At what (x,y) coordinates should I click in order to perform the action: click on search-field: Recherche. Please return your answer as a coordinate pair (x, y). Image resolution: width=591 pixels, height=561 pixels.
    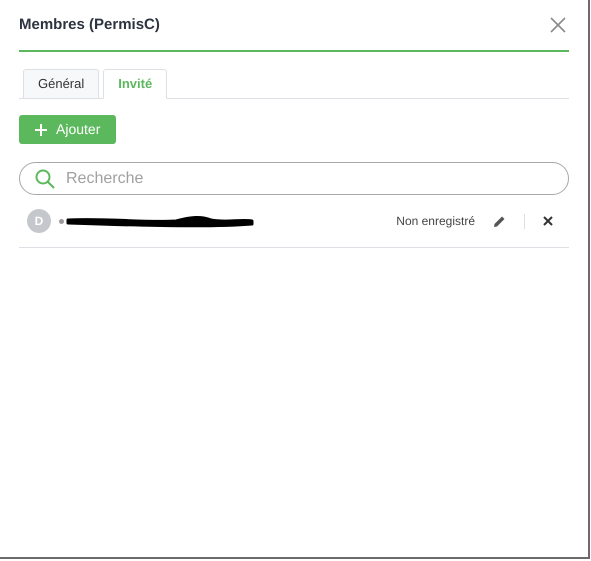
    Looking at the image, I should click on (294, 178).